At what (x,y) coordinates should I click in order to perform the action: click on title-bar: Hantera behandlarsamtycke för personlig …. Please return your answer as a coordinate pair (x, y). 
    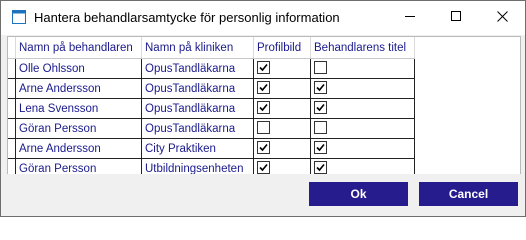
    Looking at the image, I should click on (263, 18).